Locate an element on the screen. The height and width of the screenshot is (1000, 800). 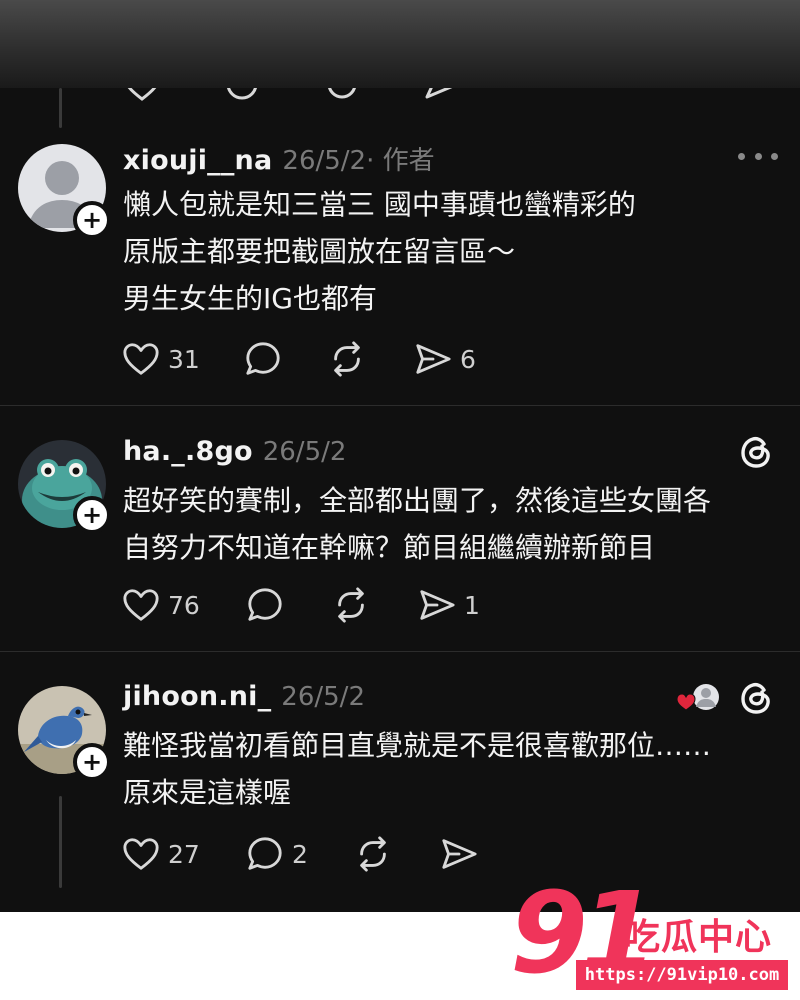
share-count: 1 is located at coordinates (472, 605).